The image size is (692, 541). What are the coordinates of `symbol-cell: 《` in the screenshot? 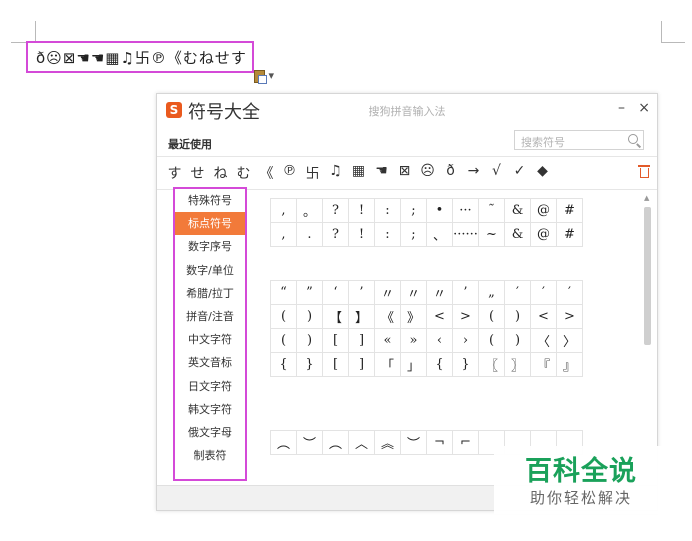 It's located at (387, 316).